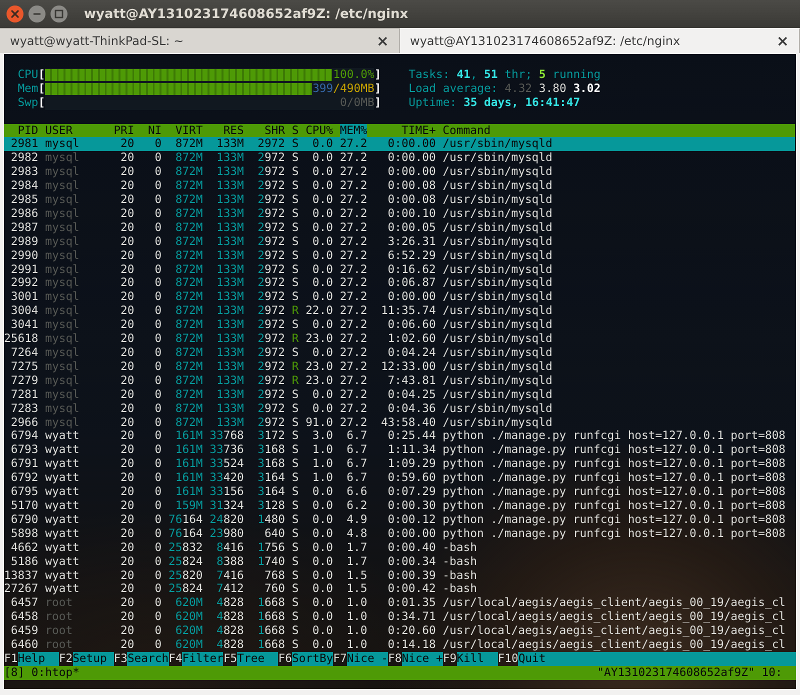 The width and height of the screenshot is (800, 695). Describe the element at coordinates (271, 450) in the screenshot. I see `table-cell-text: 3168` at that location.